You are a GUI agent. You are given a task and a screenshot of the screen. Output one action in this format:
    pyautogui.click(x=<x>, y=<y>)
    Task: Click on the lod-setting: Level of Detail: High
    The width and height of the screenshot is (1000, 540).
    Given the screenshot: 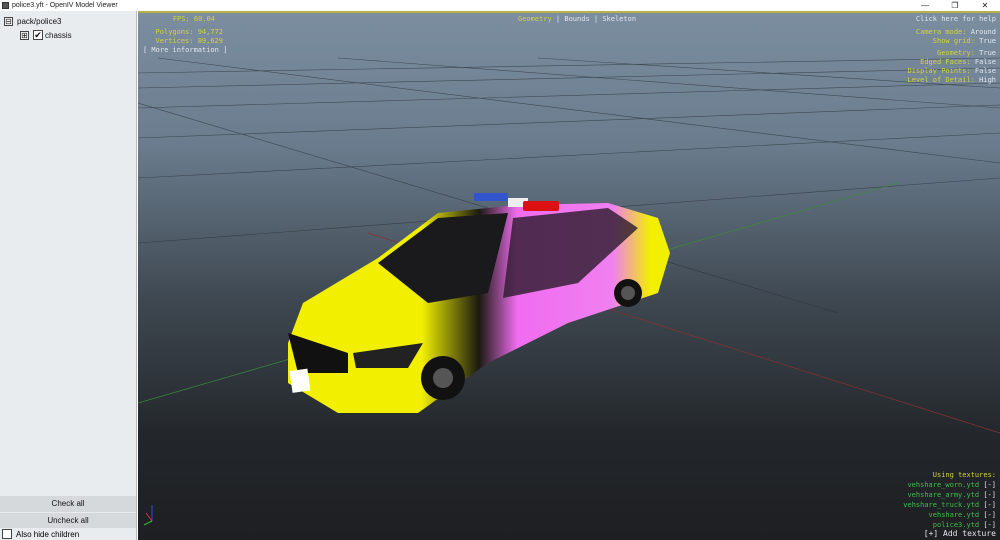 What is the action you would take?
    pyautogui.click(x=951, y=80)
    